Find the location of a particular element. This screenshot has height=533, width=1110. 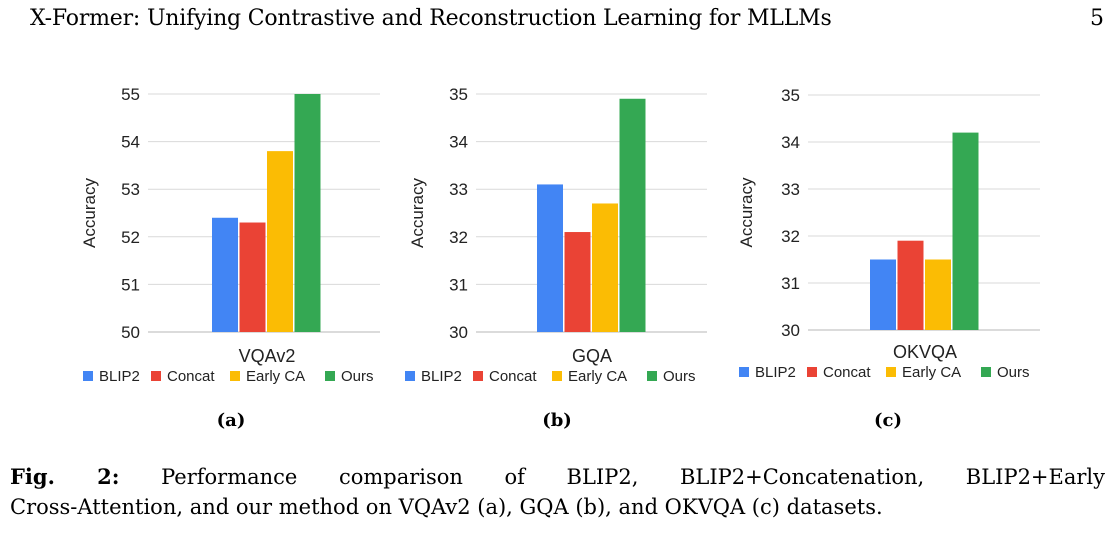

subfigure-label: (c) is located at coordinates (888, 420).